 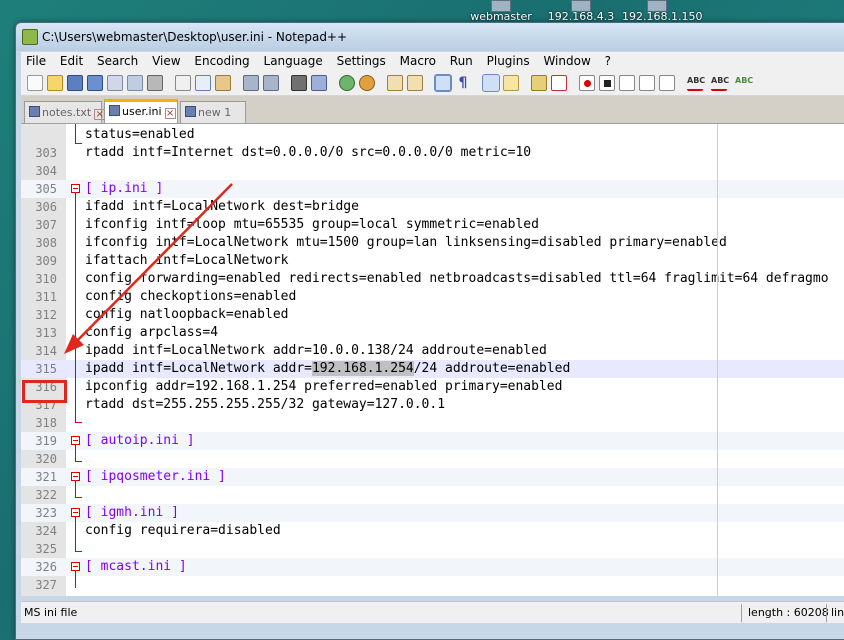 What do you see at coordinates (432, 423) in the screenshot?
I see `editor-line: 318` at bounding box center [432, 423].